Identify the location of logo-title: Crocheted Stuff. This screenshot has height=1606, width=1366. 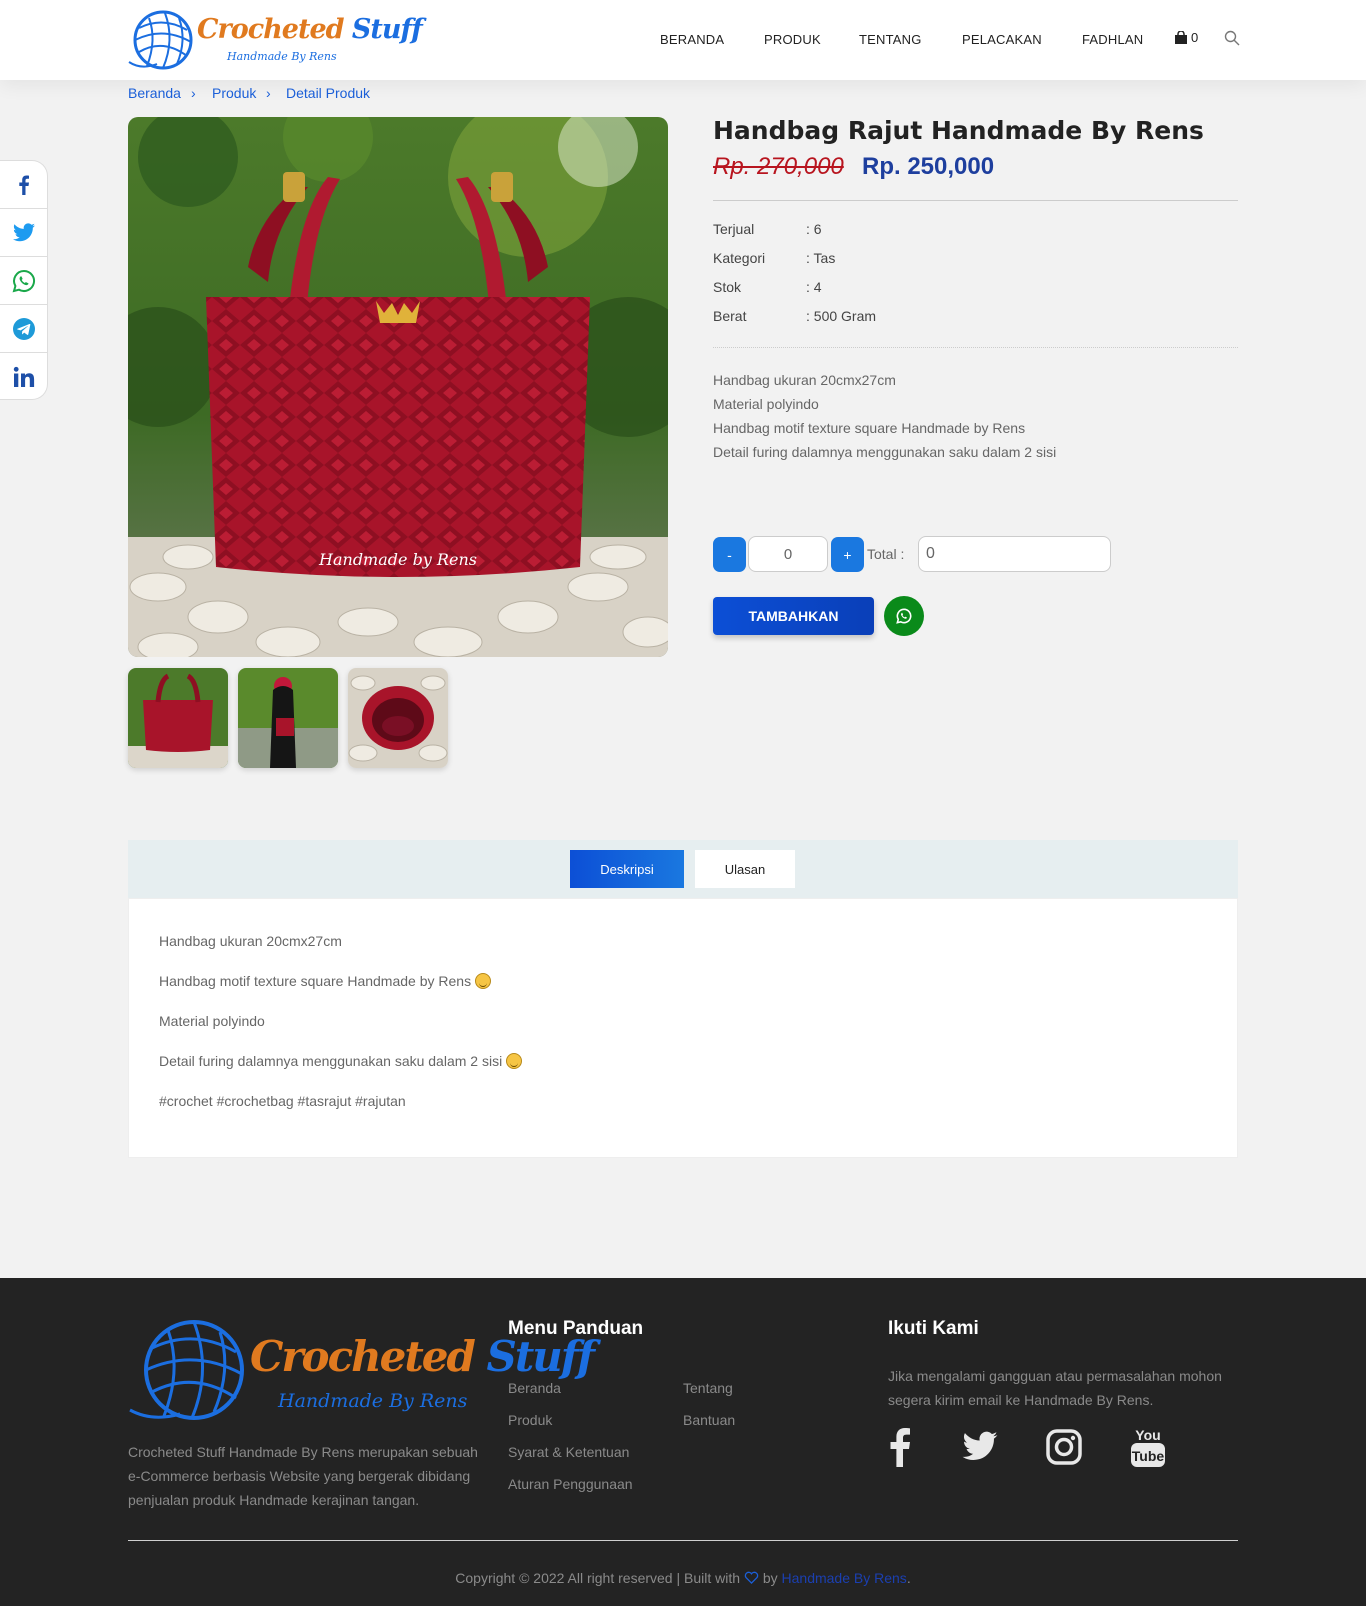
(310, 29).